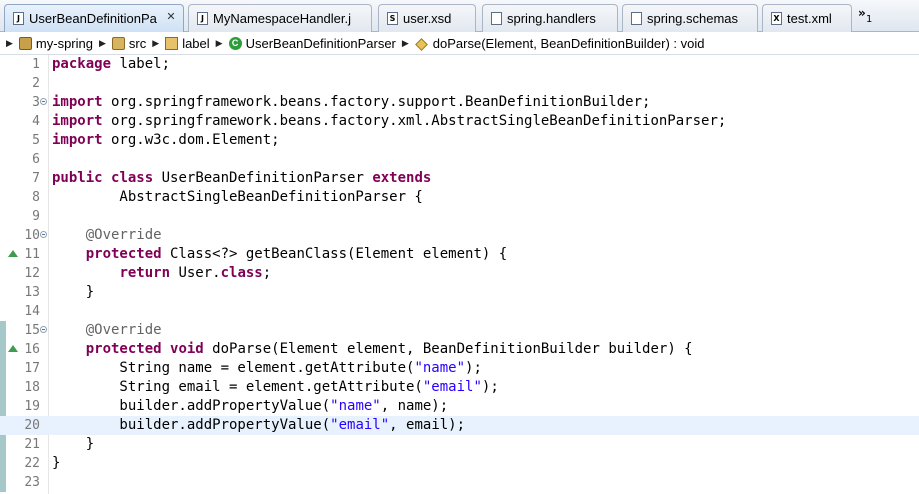  What do you see at coordinates (191, 406) in the screenshot?
I see `code-token: builder.addPropertyValue(` at bounding box center [191, 406].